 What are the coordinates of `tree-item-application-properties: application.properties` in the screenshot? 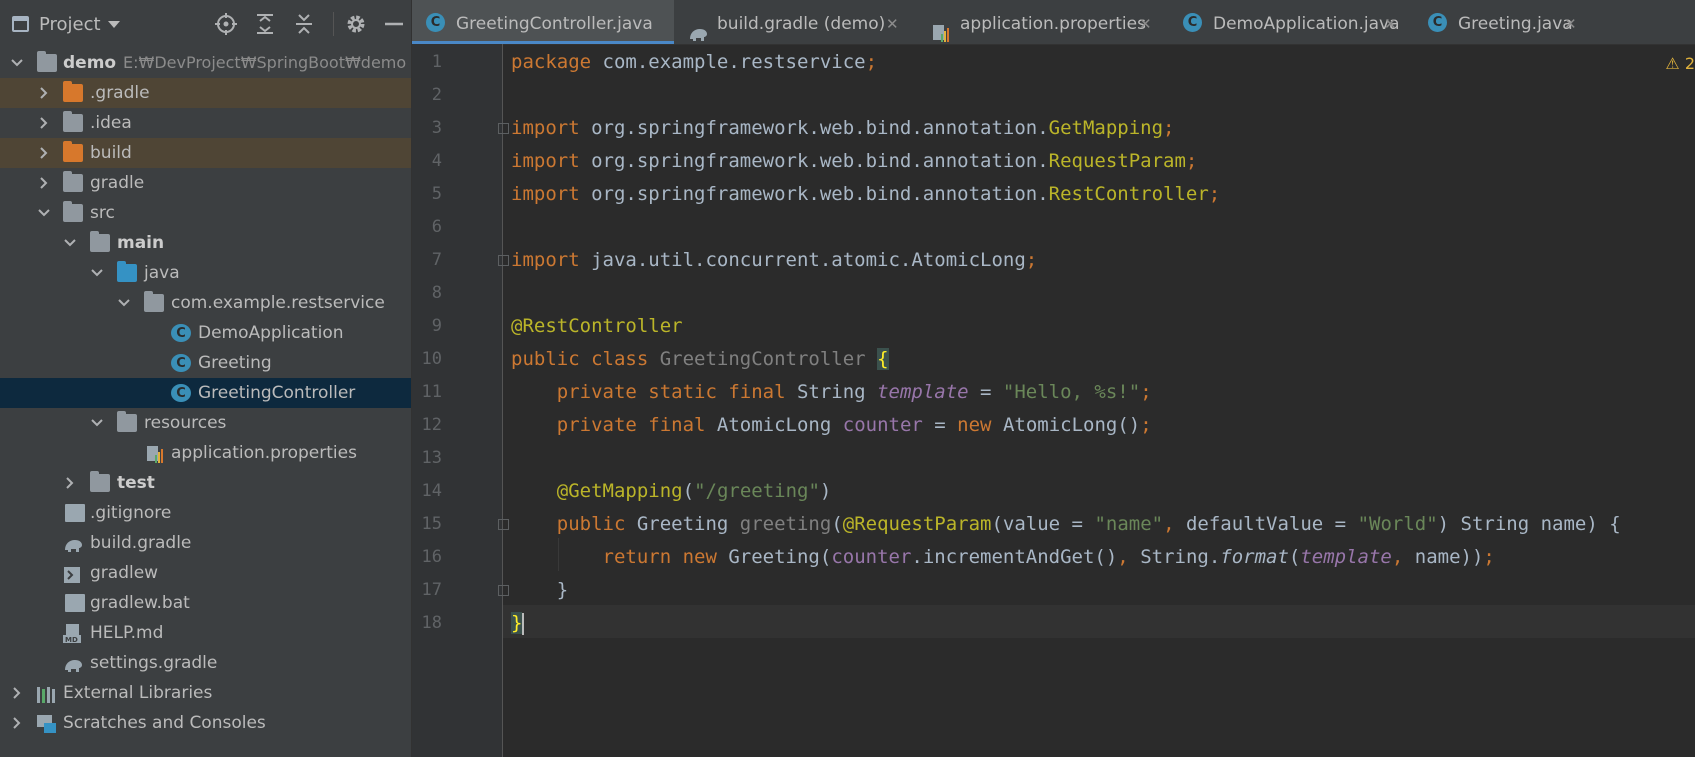 It's located at (205, 453).